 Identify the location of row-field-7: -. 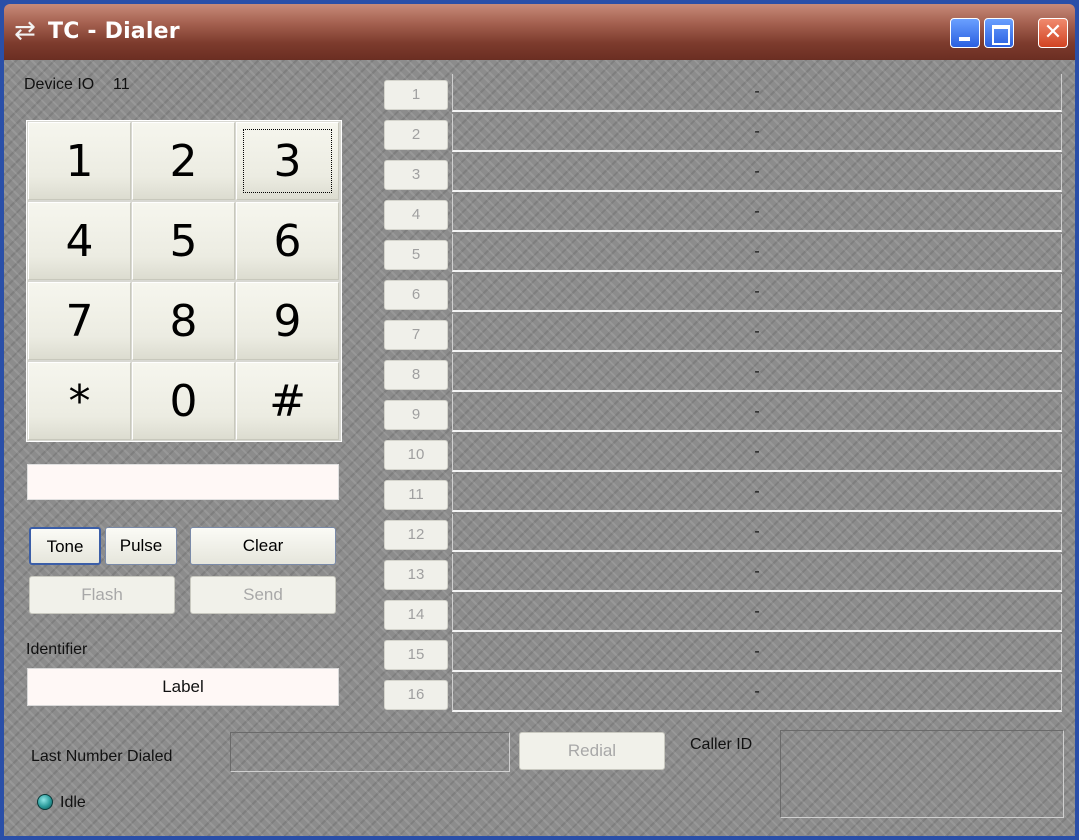
(757, 333).